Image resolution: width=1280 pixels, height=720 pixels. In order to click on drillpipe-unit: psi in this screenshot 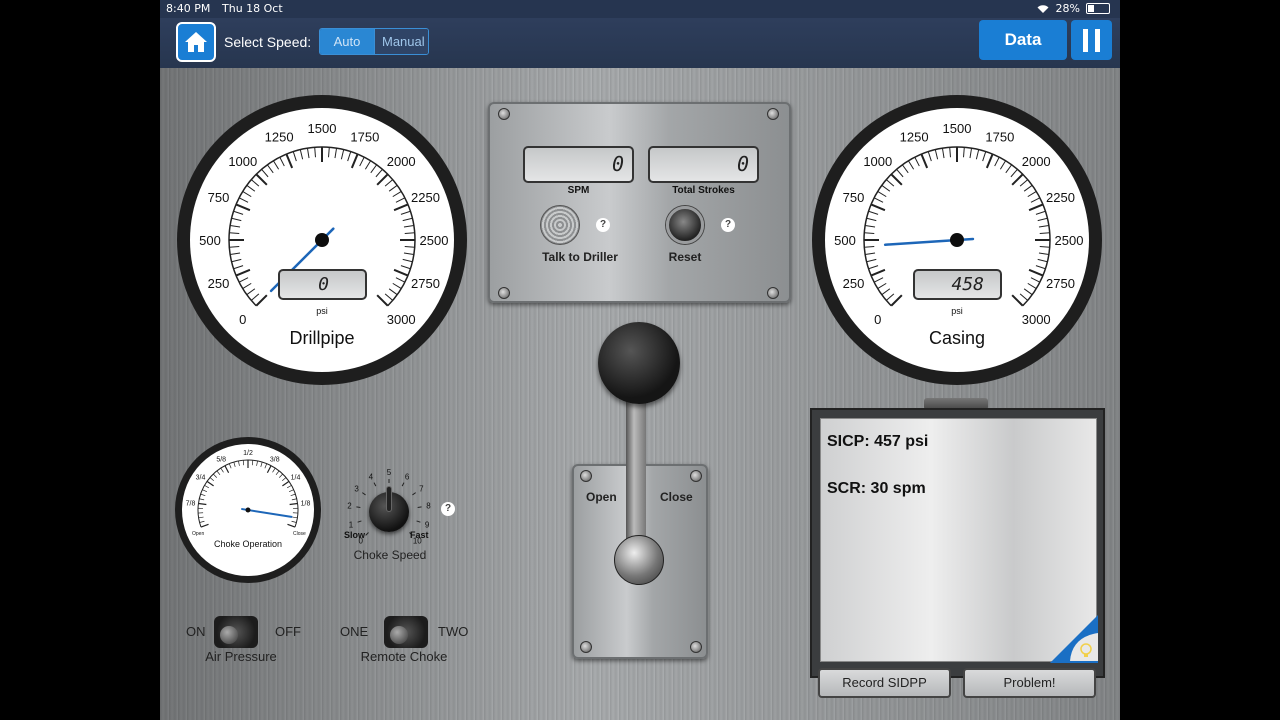, I will do `click(322, 311)`.